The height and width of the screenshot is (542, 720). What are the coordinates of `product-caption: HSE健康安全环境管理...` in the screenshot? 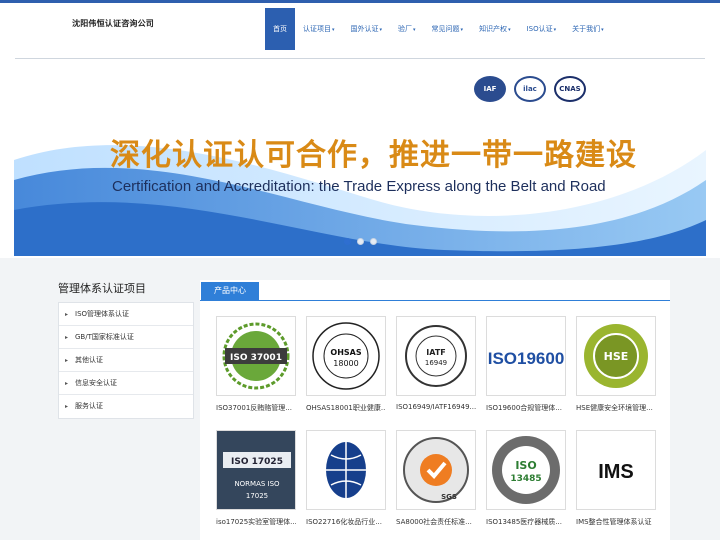 It's located at (616, 408).